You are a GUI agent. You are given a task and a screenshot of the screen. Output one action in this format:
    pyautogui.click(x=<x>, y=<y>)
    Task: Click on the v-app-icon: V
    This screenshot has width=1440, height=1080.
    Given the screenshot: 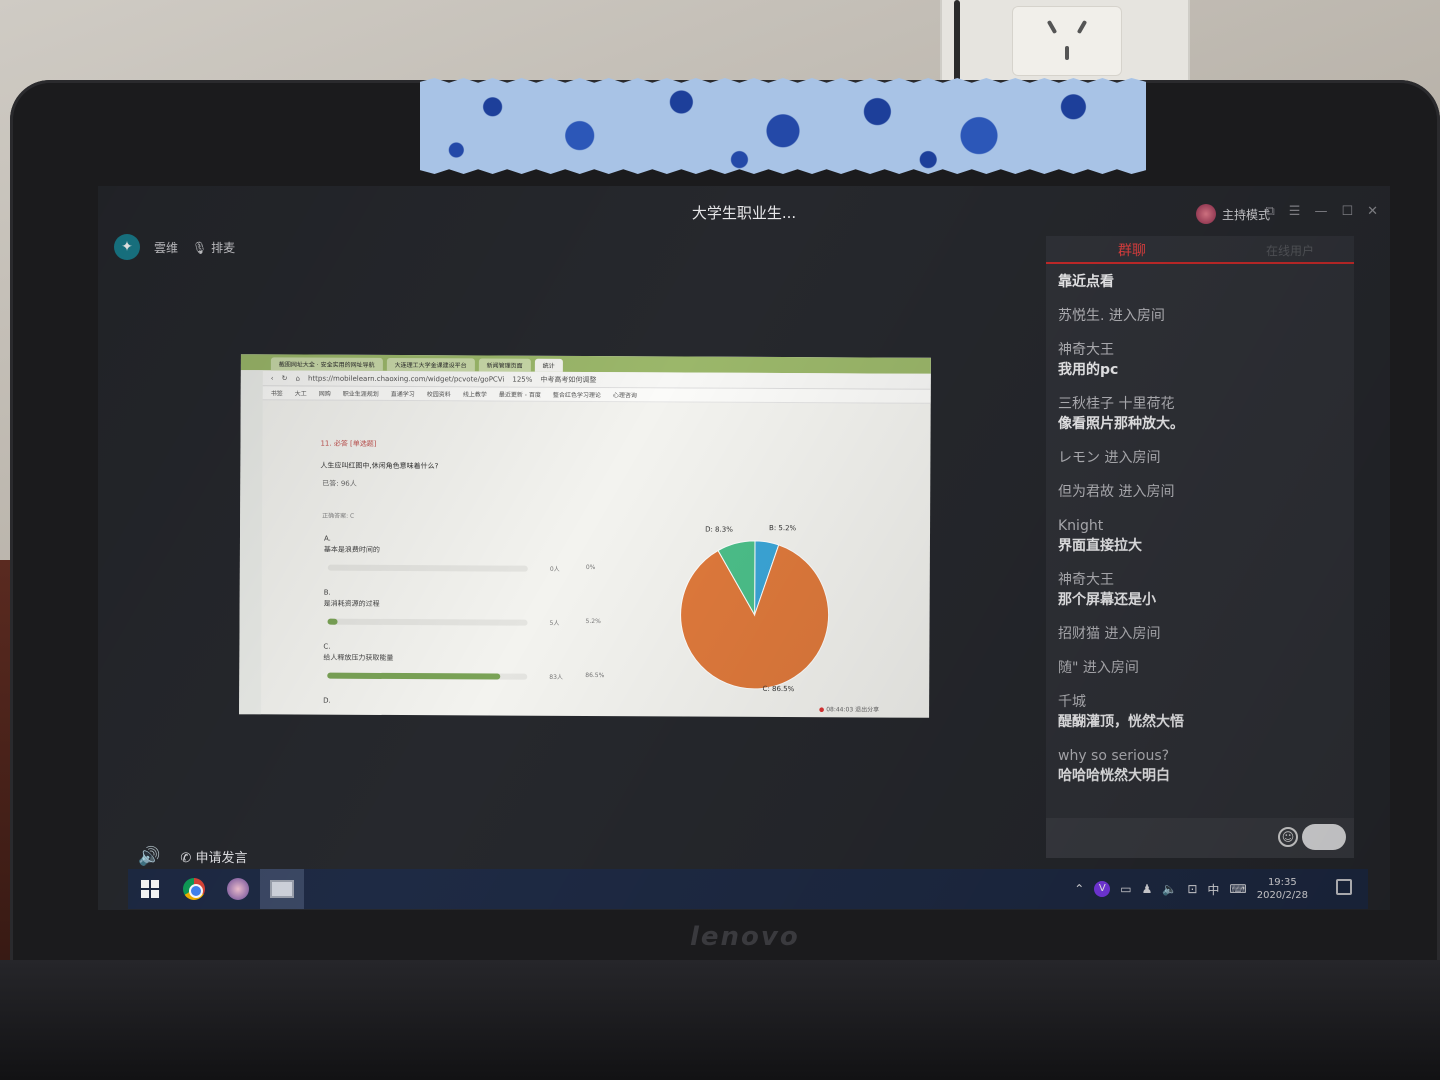 What is the action you would take?
    pyautogui.click(x=1102, y=889)
    